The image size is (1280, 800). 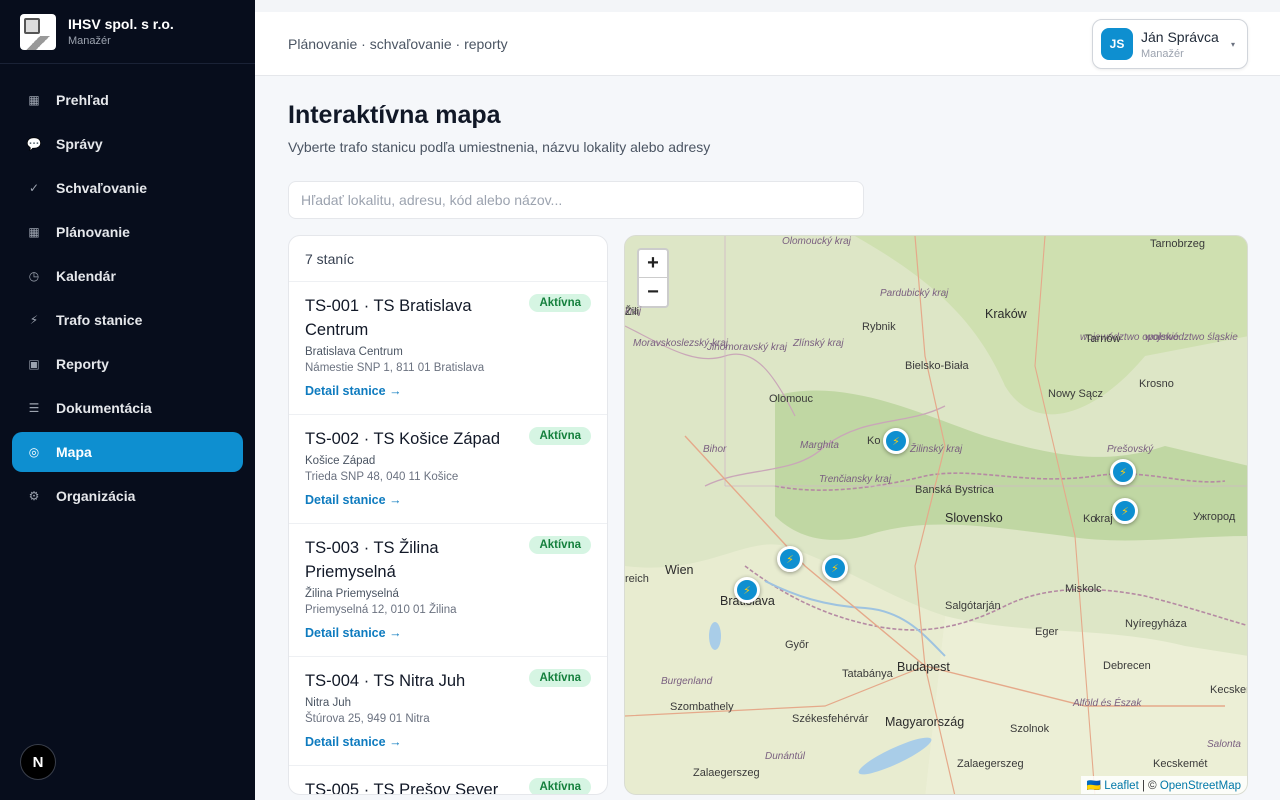 I want to click on search-input, so click(x=576, y=200).